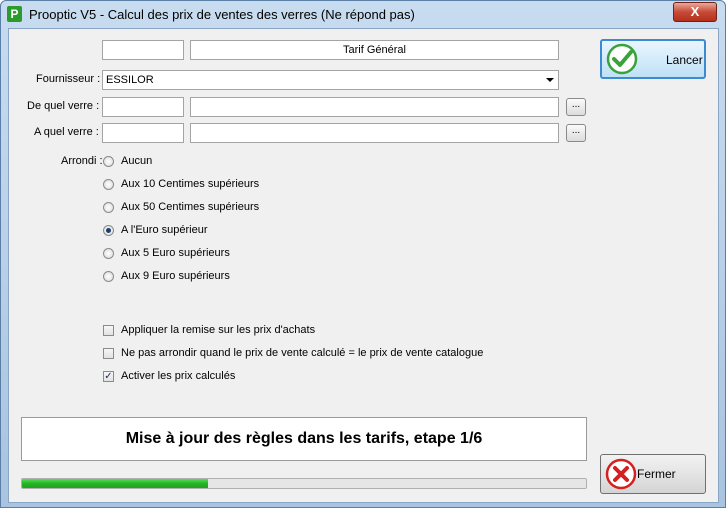 This screenshot has height=508, width=726. I want to click on fournisseur-dropdown: ESSILOR, so click(330, 80).